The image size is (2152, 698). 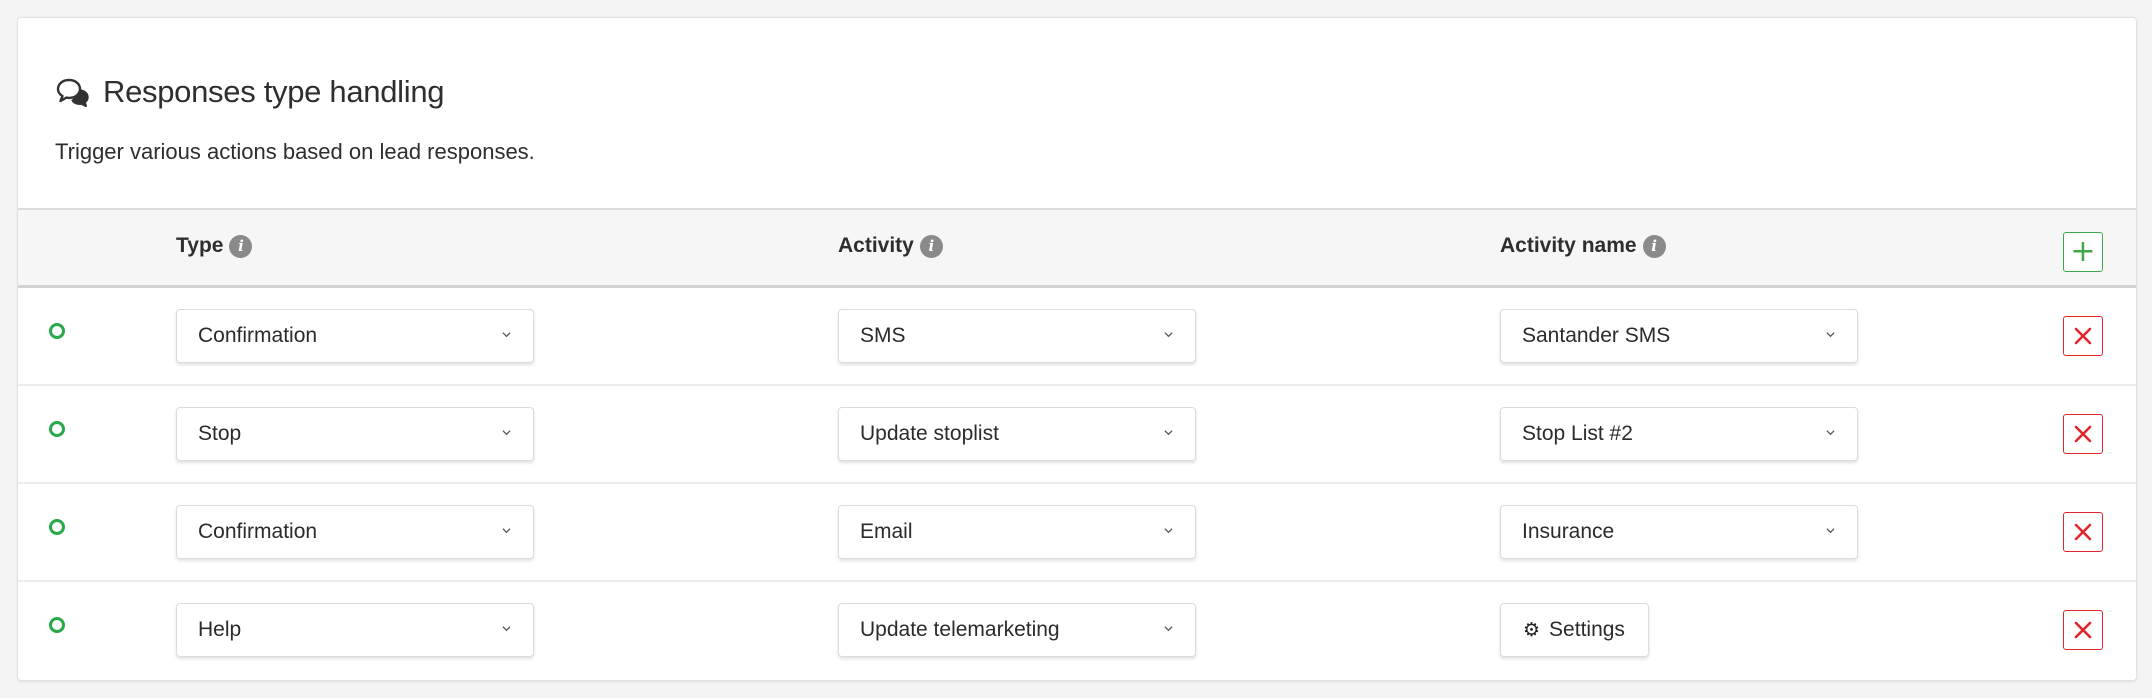 I want to click on type-value: Help, so click(x=220, y=629).